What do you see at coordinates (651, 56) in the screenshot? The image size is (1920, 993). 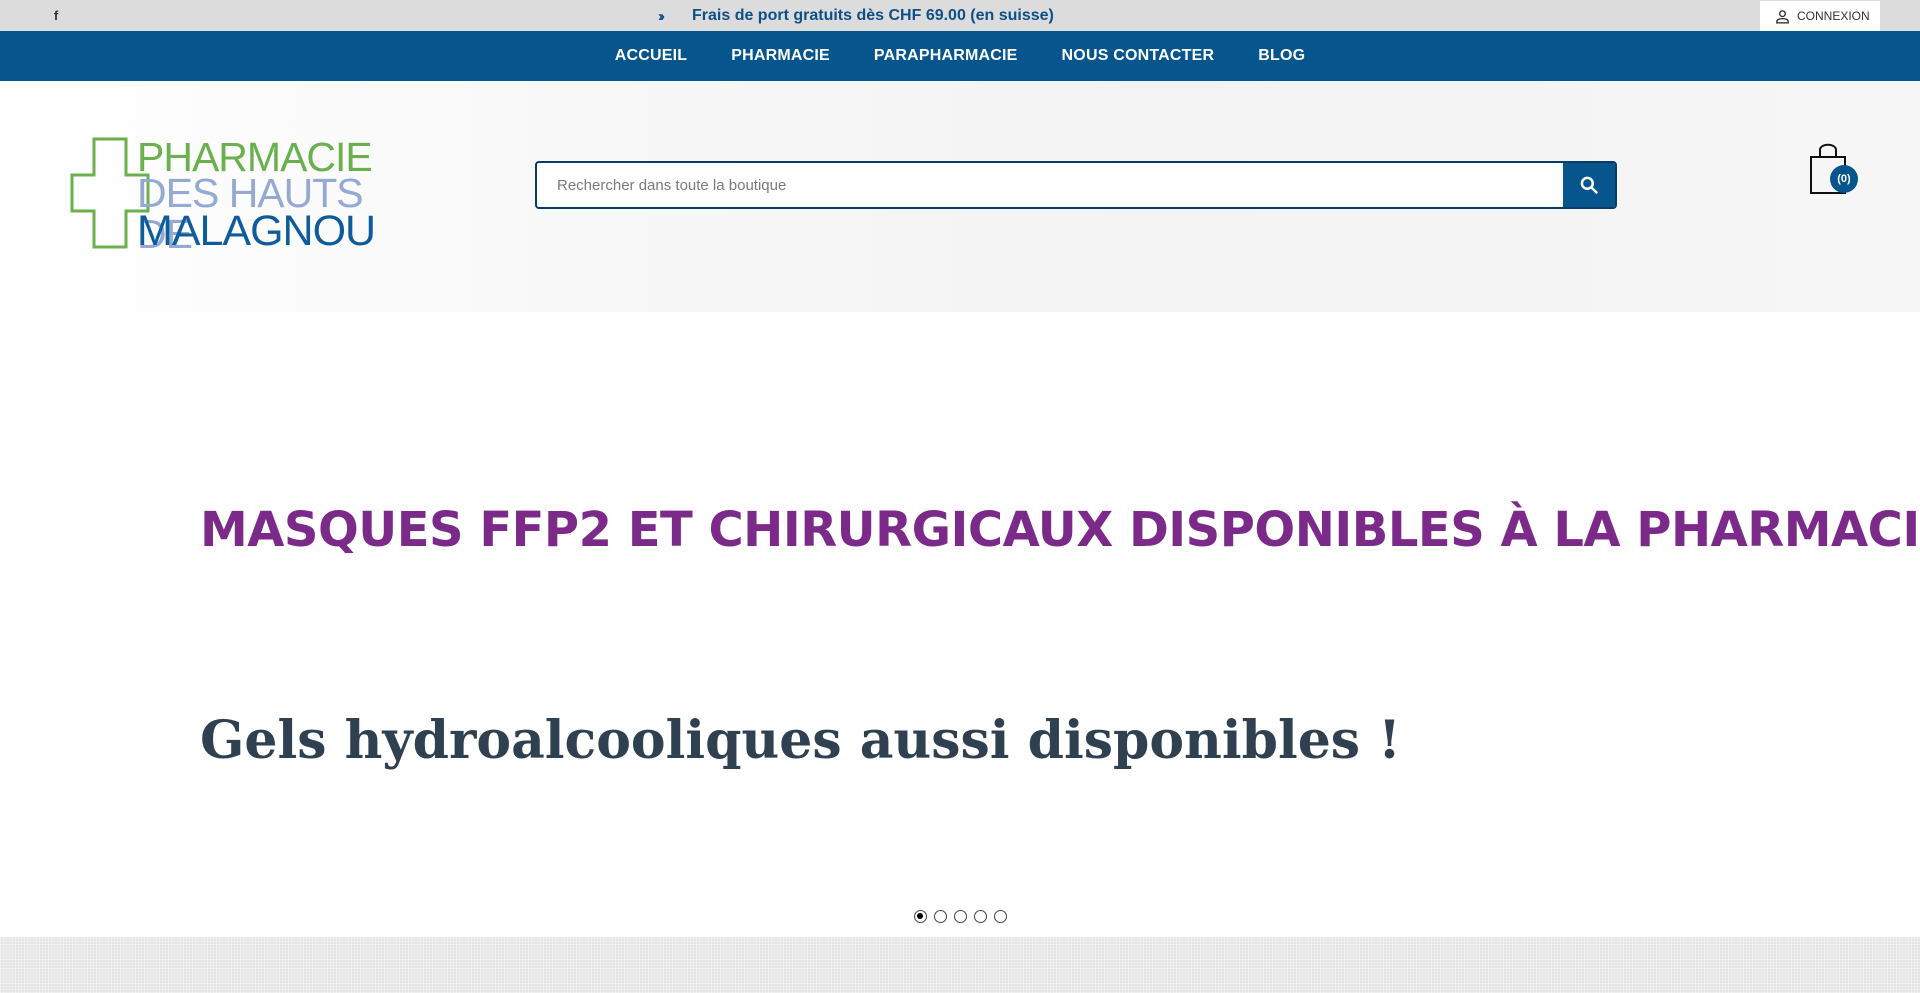 I see `nav-item-accueil: ACCUEIL` at bounding box center [651, 56].